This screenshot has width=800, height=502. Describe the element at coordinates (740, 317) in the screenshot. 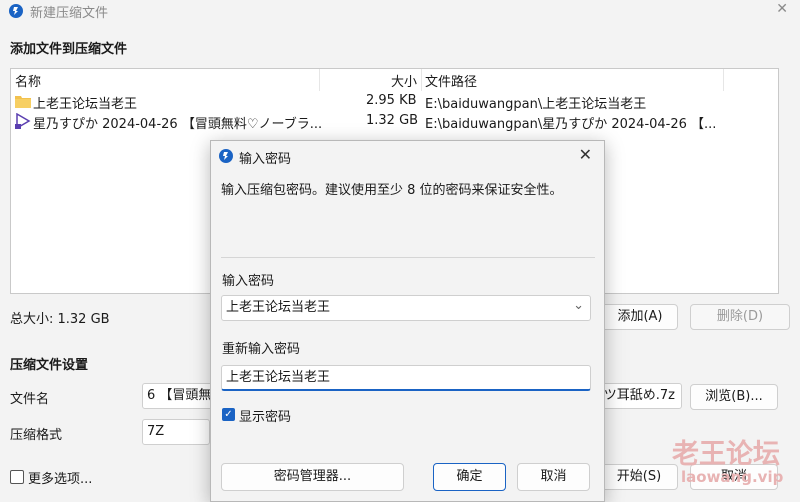

I see `delete-button: 删除(D)` at that location.